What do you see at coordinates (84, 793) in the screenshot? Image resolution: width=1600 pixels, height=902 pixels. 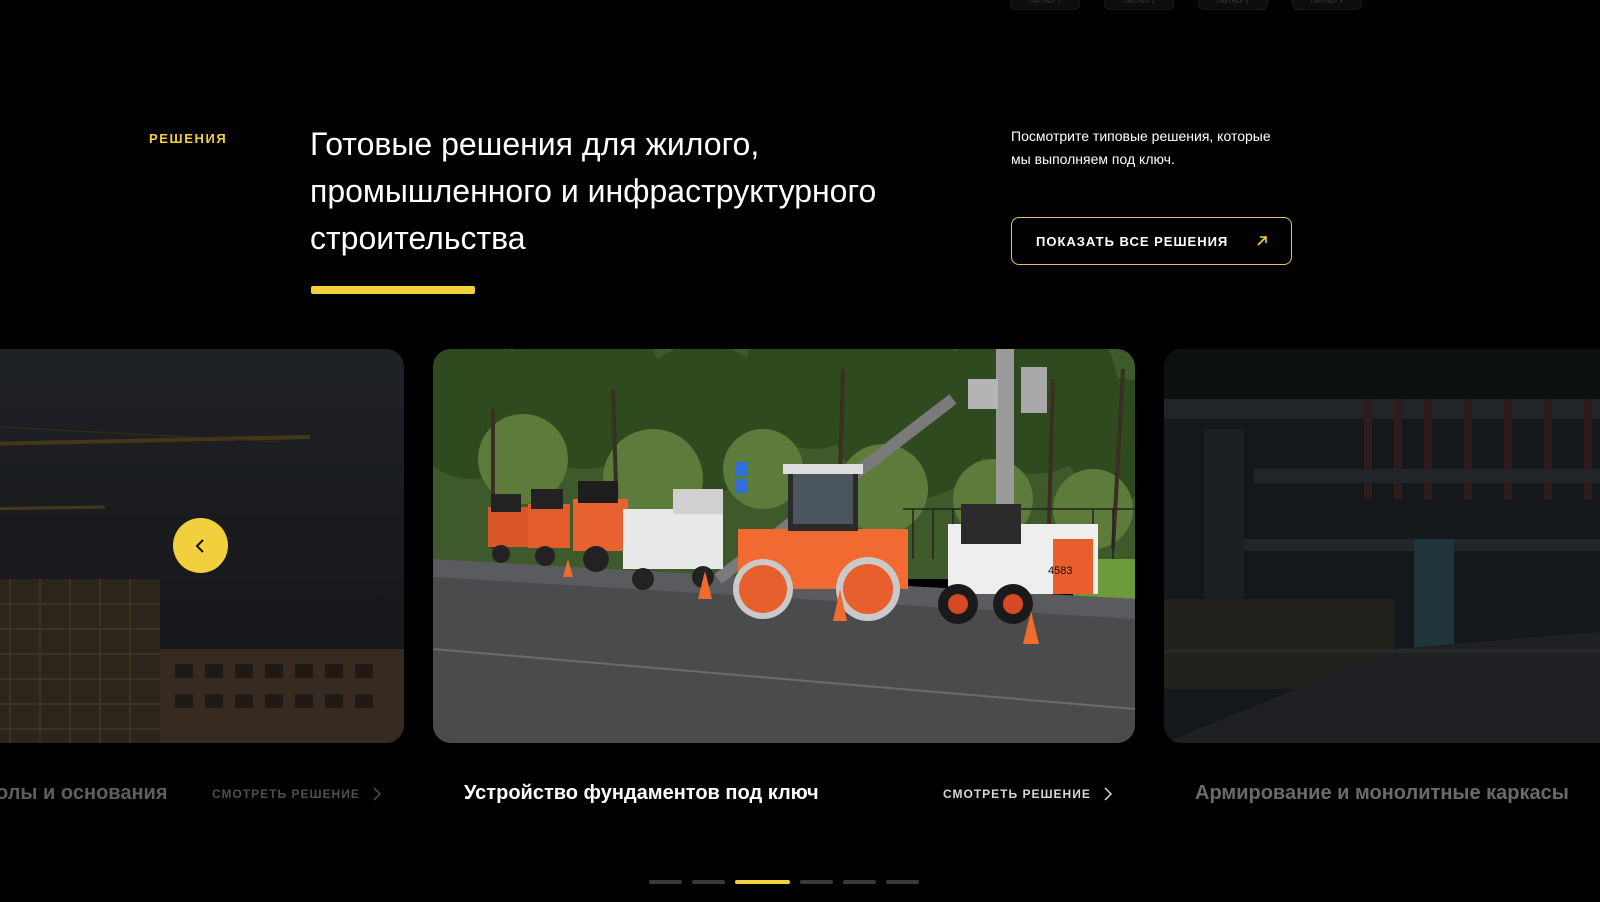 I see `slide-title-previous: олы и основания` at bounding box center [84, 793].